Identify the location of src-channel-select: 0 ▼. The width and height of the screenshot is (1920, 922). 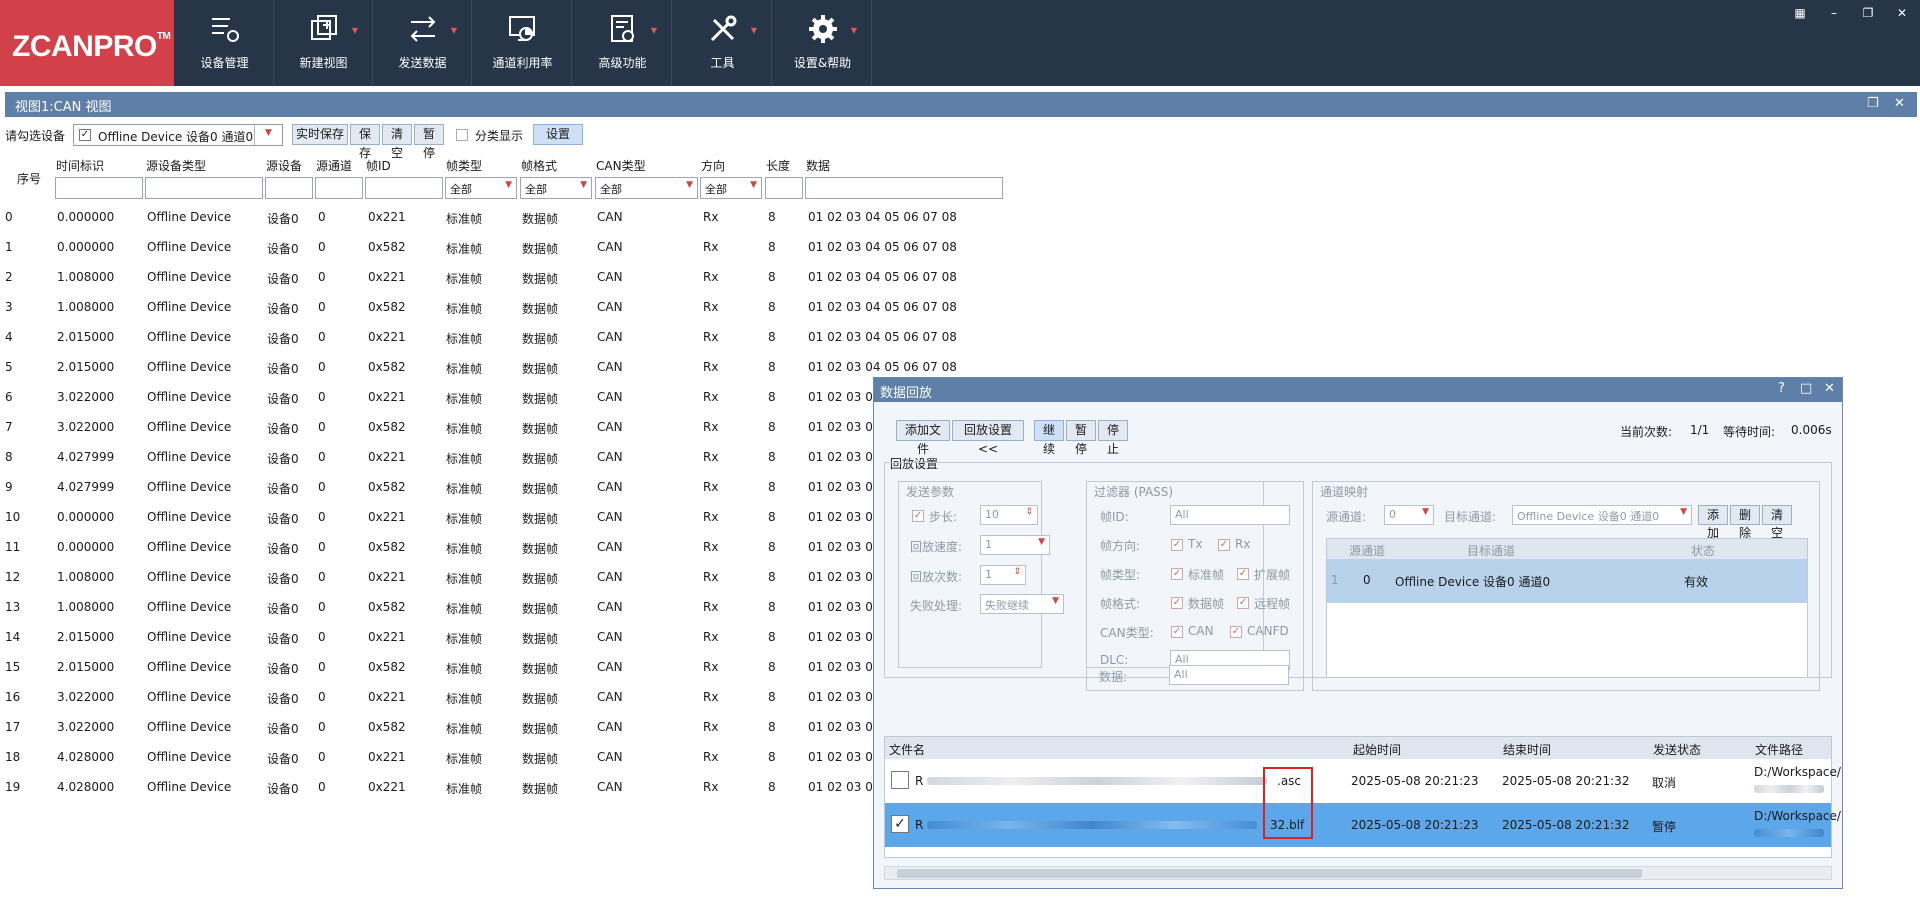
(1409, 515).